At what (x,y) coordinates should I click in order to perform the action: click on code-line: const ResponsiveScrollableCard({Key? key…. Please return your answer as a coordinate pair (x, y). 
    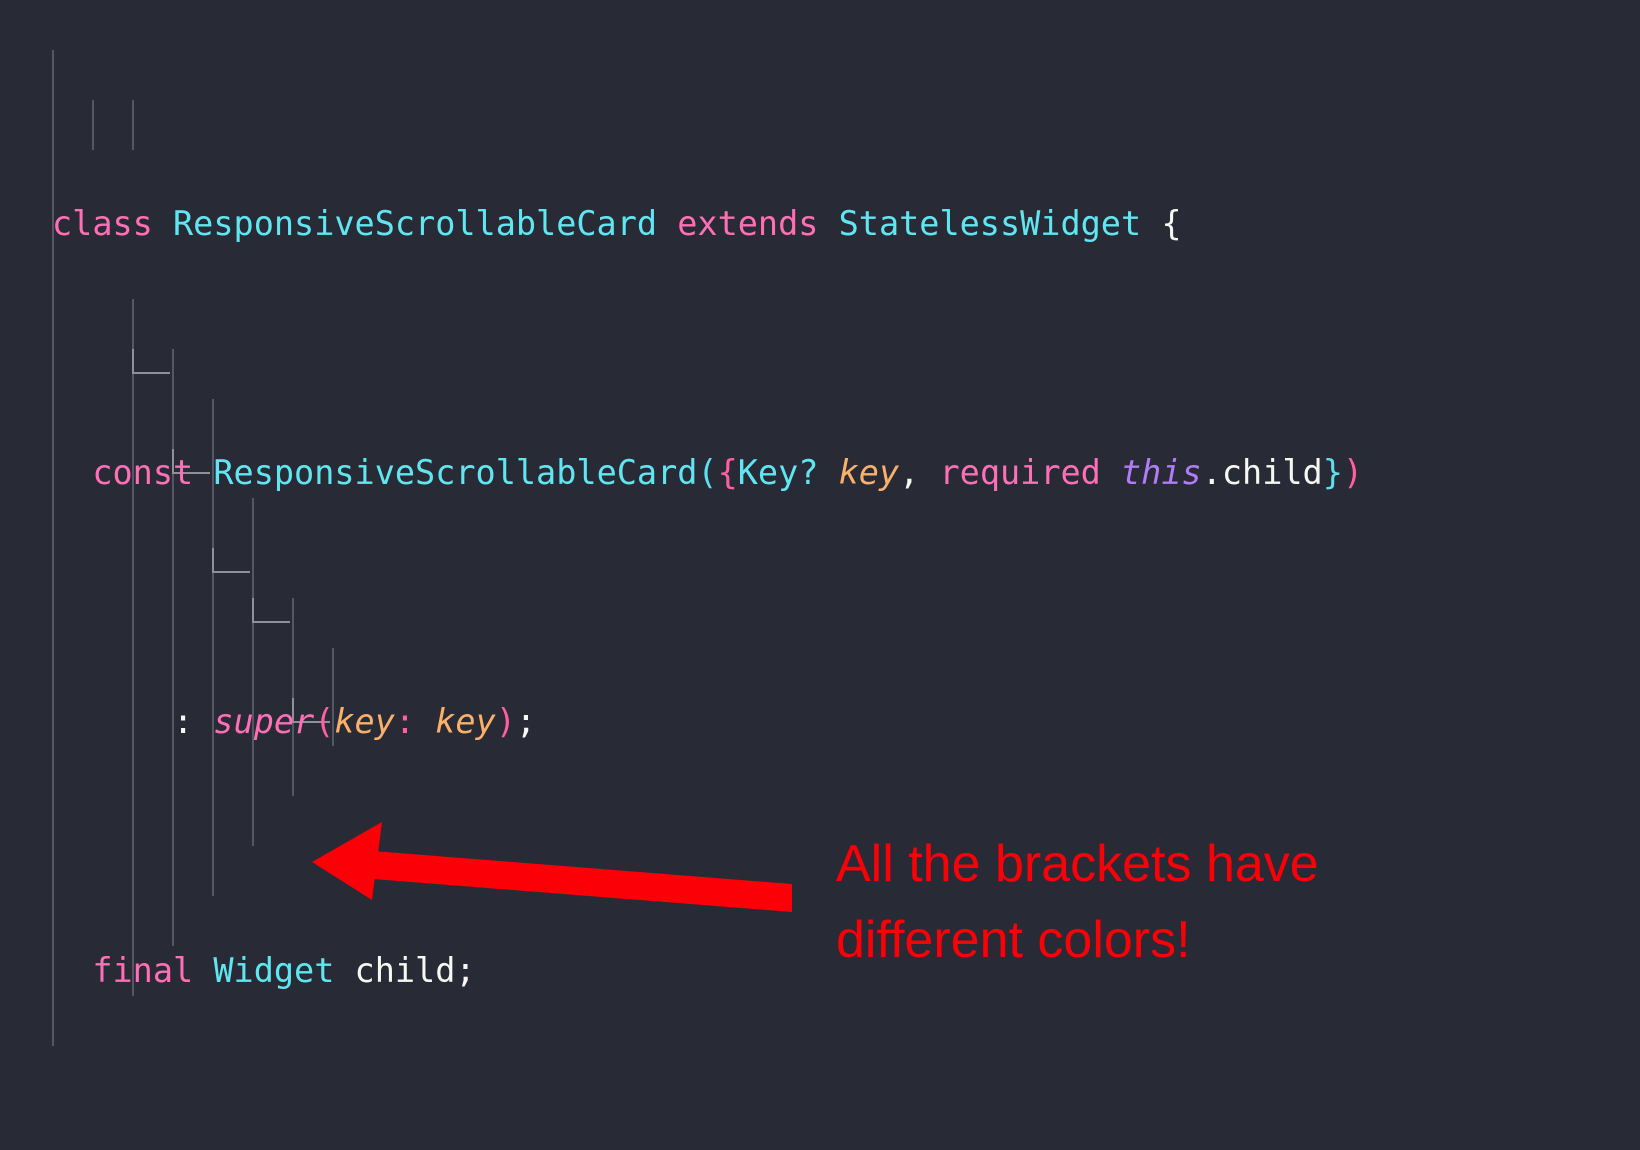
    Looking at the image, I should click on (820, 473).